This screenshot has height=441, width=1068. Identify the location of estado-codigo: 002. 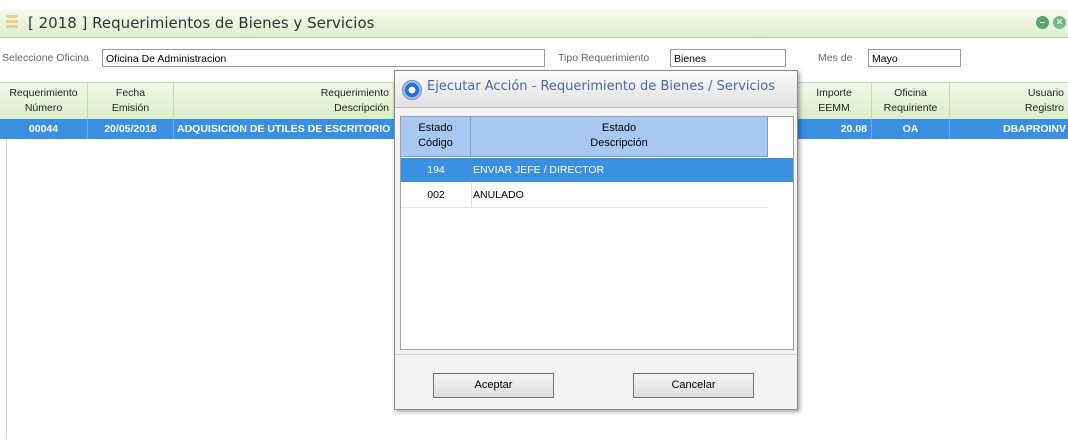
(436, 195).